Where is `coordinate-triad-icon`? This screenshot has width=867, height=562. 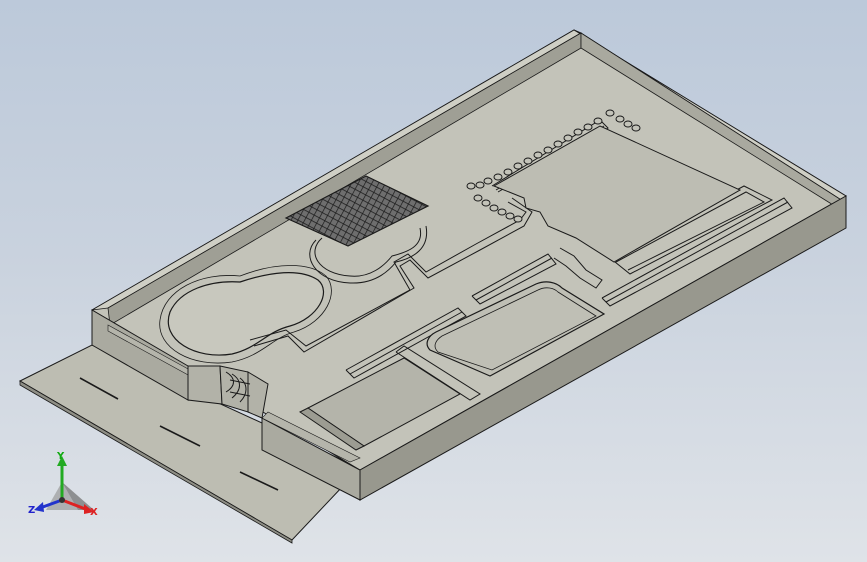
coordinate-triad-icon is located at coordinates (64, 485).